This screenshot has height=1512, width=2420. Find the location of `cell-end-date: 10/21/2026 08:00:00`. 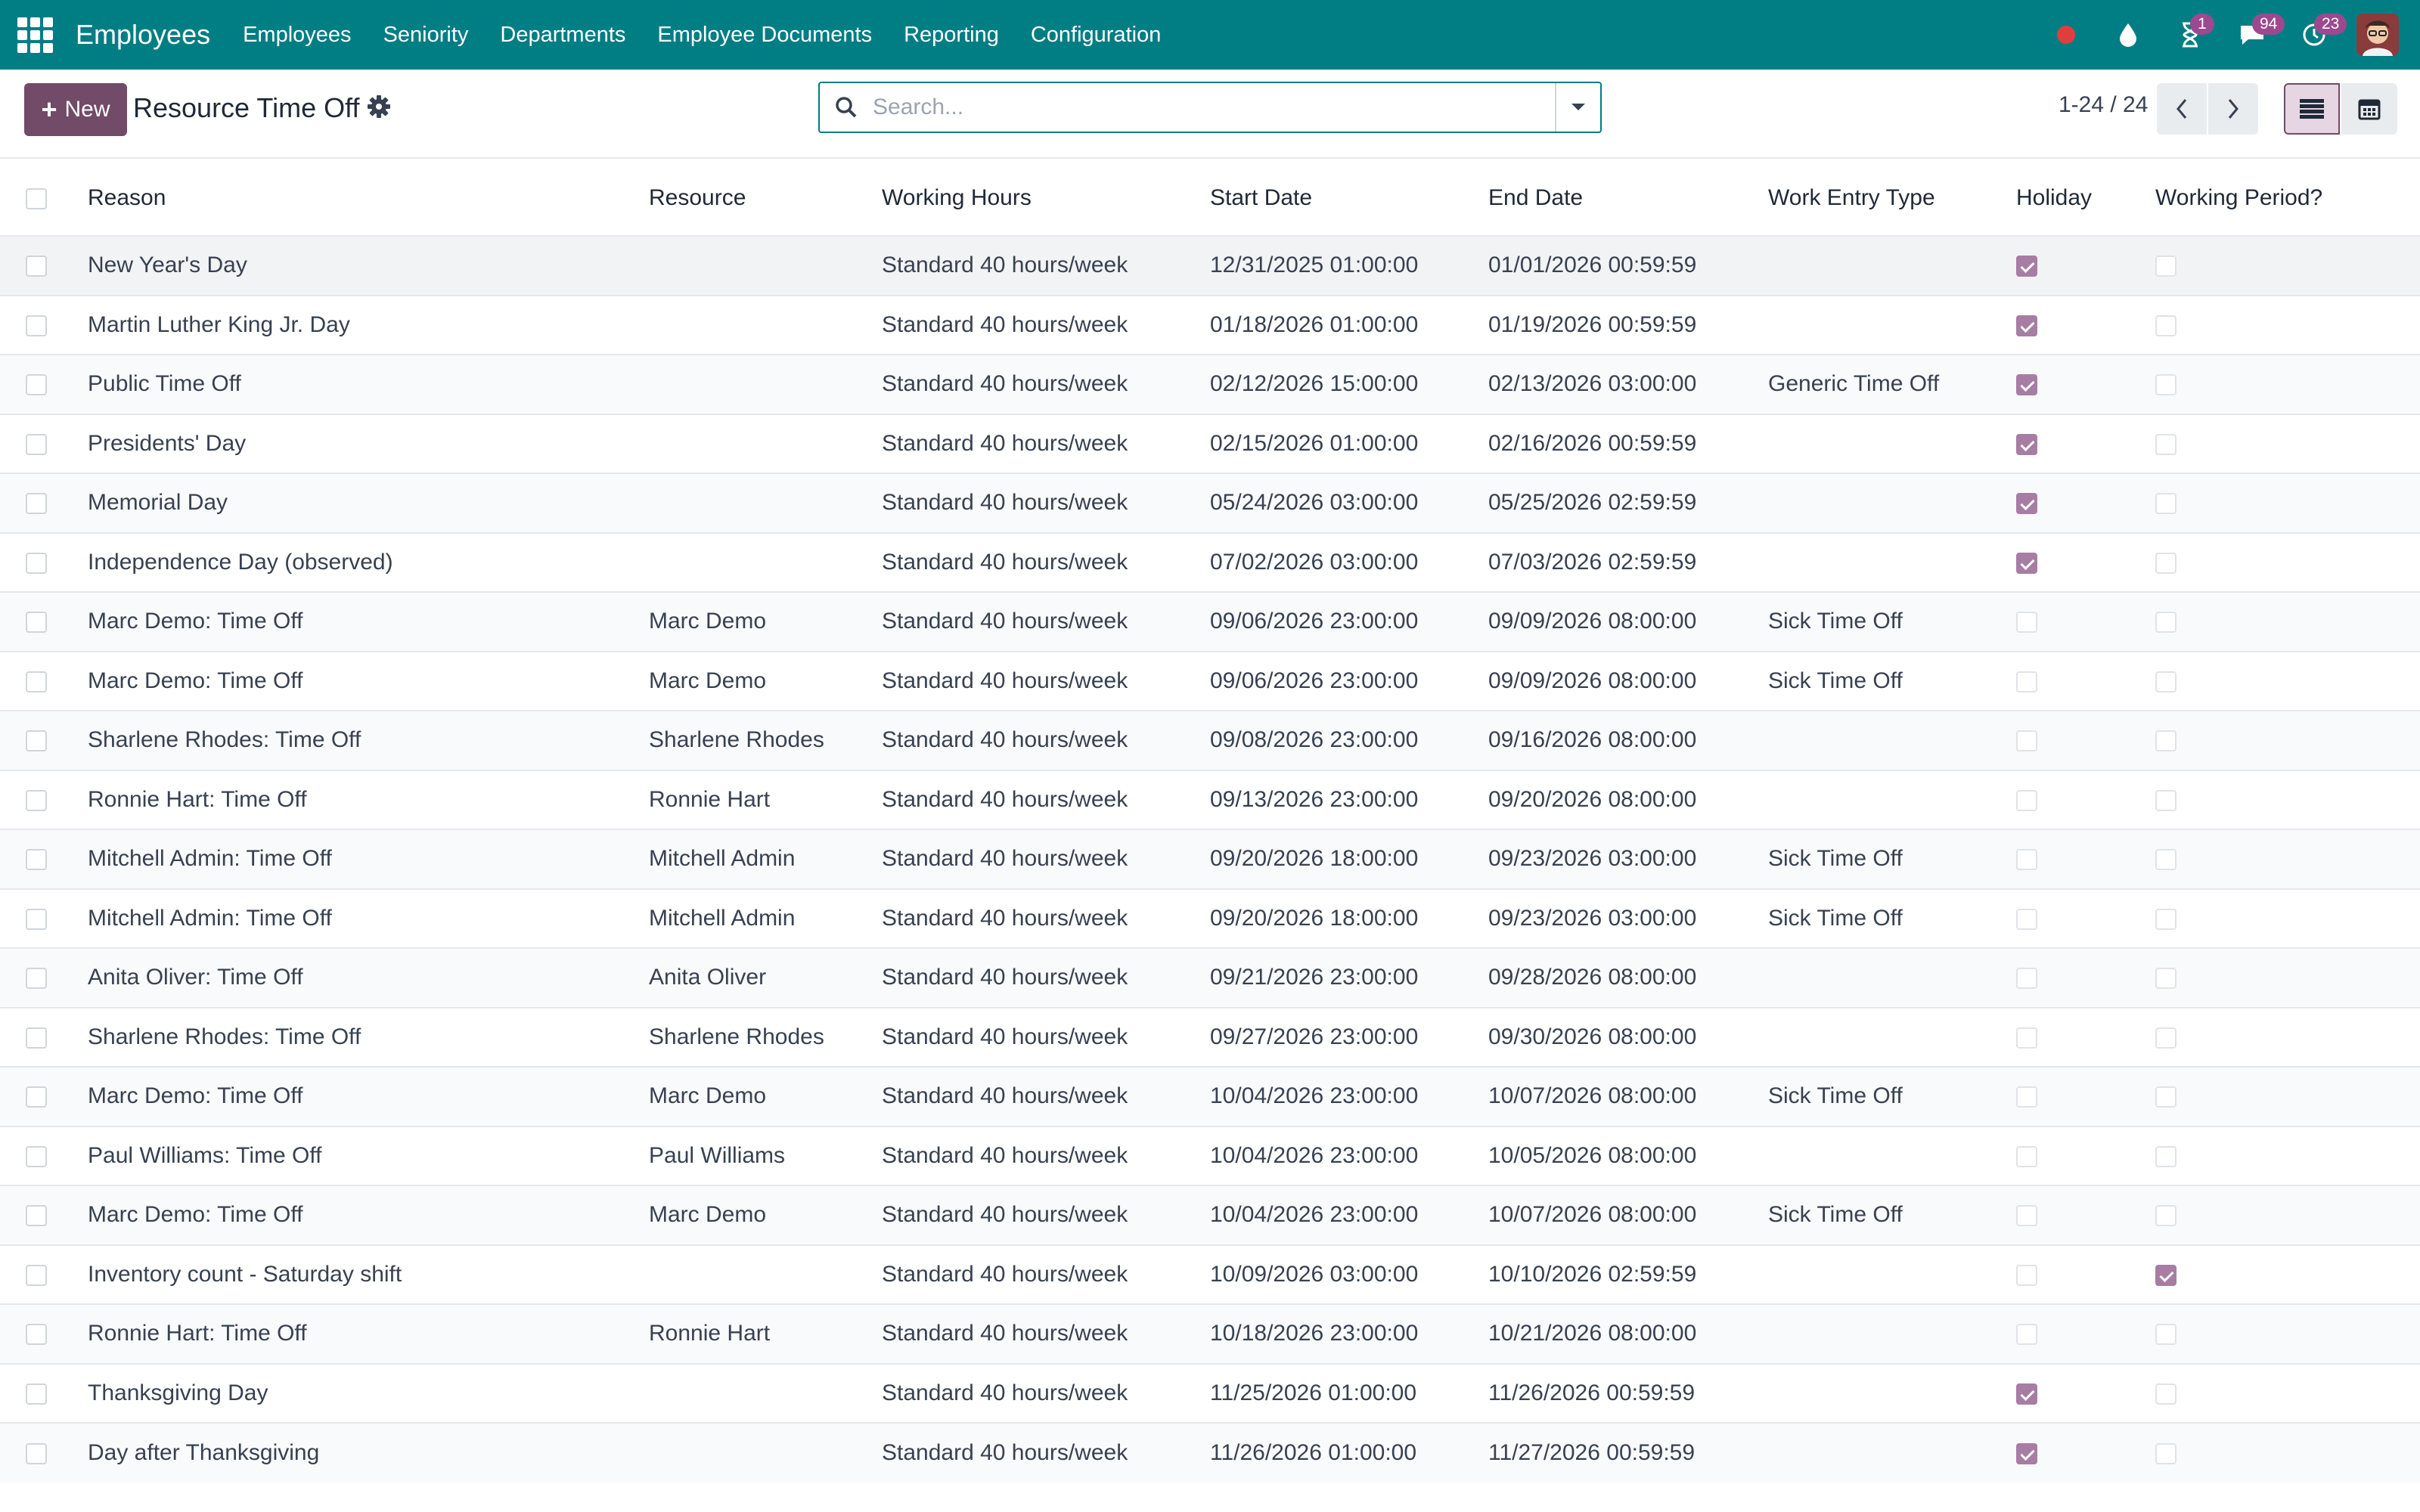

cell-end-date: 10/21/2026 08:00:00 is located at coordinates (1628, 1334).